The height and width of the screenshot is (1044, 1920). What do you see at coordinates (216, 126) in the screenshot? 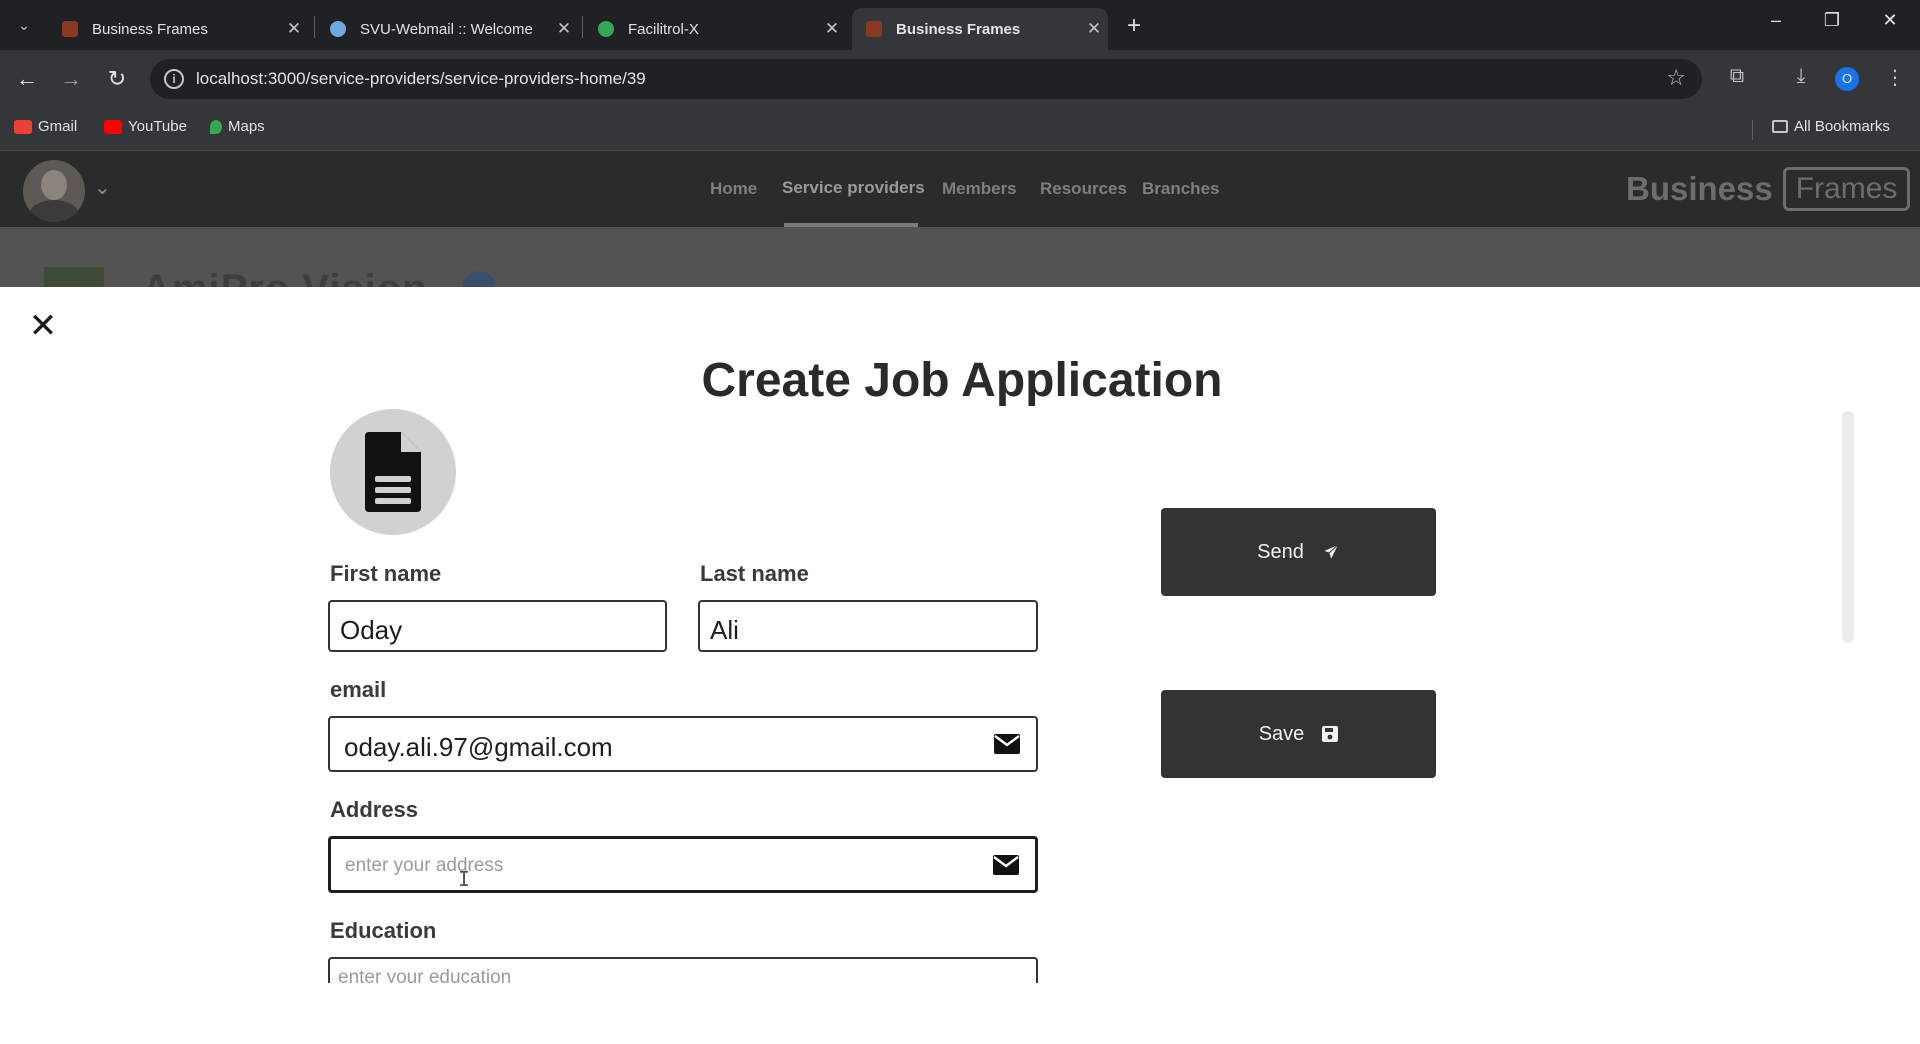
I see `maps-pin-icon` at bounding box center [216, 126].